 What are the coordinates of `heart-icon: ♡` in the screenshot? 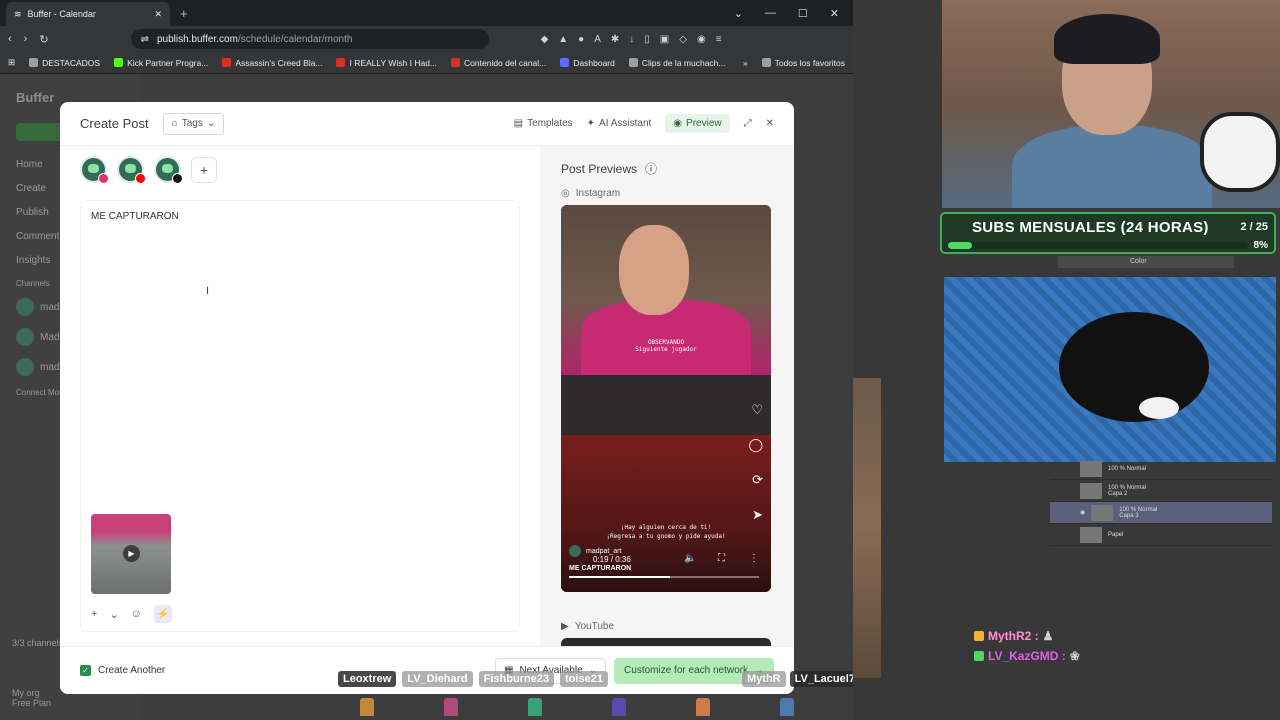 It's located at (757, 410).